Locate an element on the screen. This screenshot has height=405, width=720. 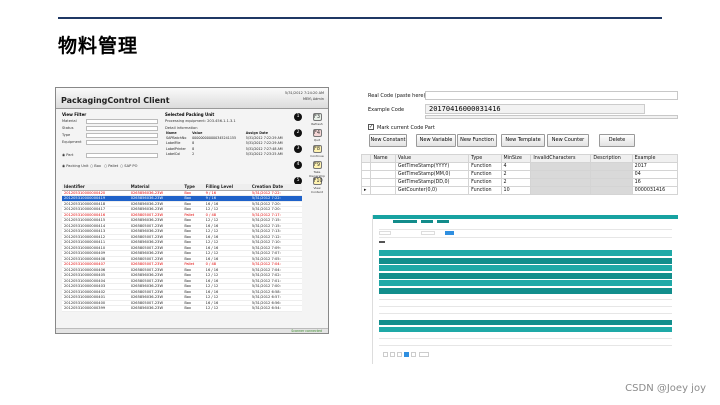
table-cell: 04 is located at coordinates (654, 174).